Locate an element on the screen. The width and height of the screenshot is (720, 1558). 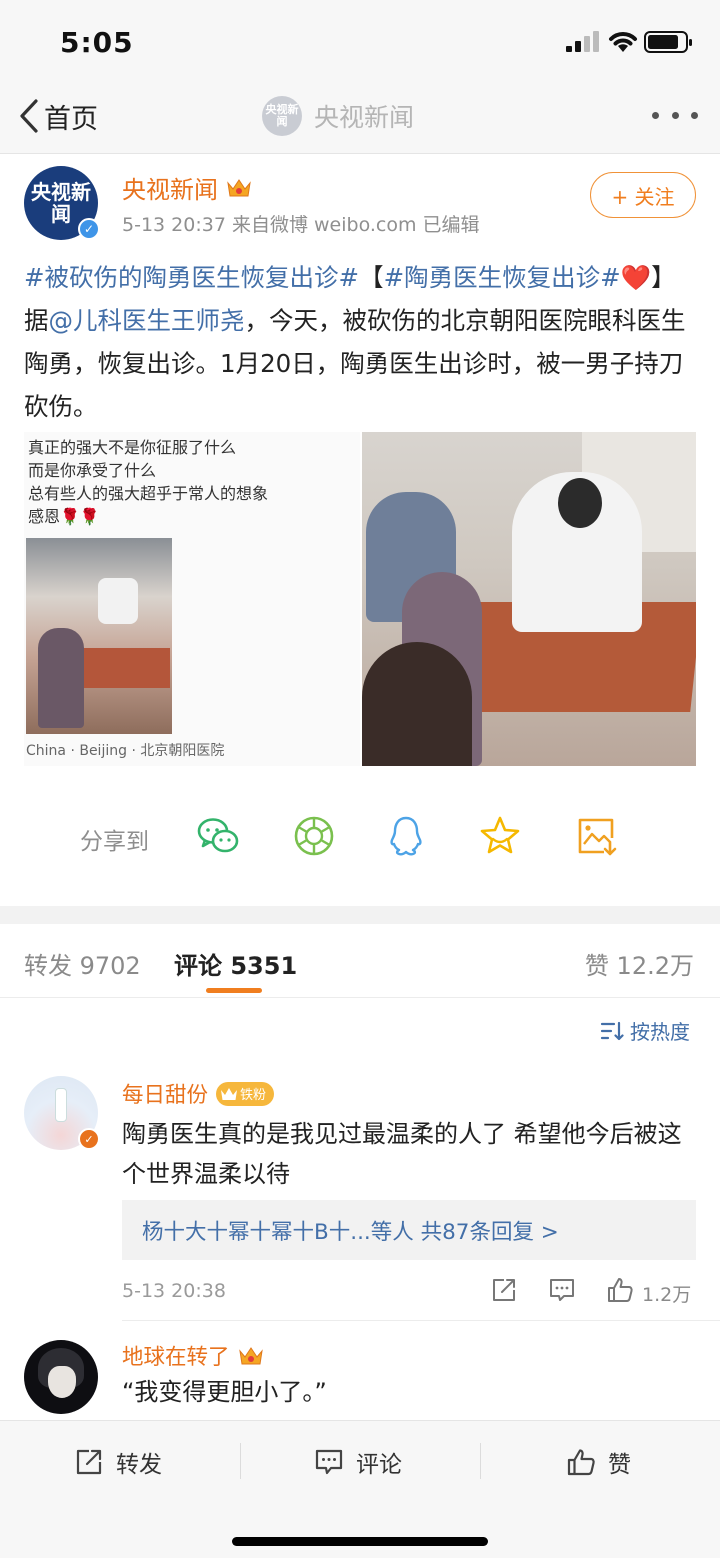
avatar is located at coordinates (61, 1377).